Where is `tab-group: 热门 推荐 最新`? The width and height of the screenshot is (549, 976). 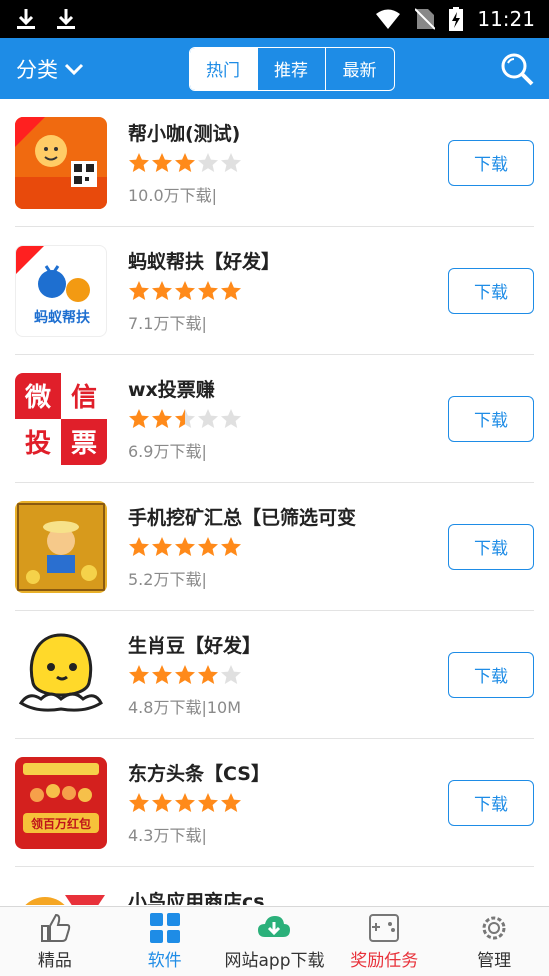
tab-group: 热门 推荐 最新 is located at coordinates (291, 68).